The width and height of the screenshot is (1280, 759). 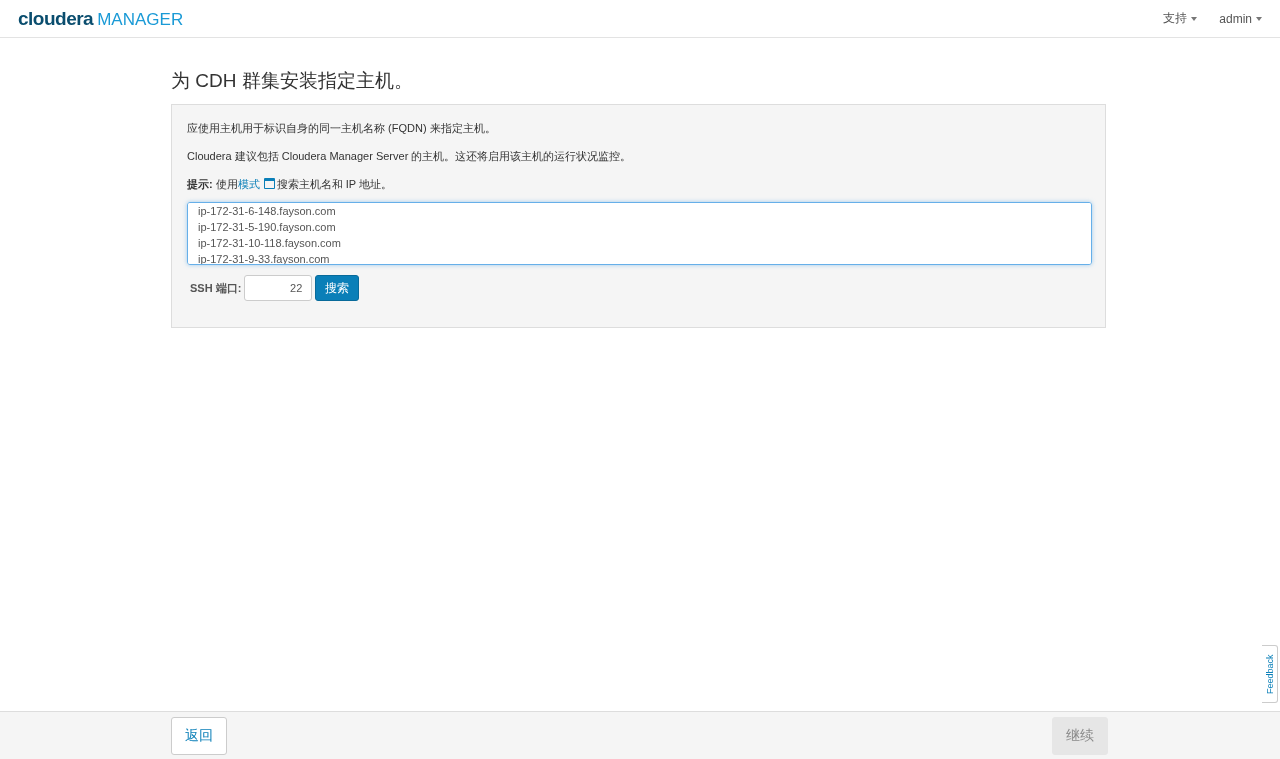 I want to click on hint-text: 提示: 使用模式 搜索主机名和 IP 地址。, so click(x=290, y=184).